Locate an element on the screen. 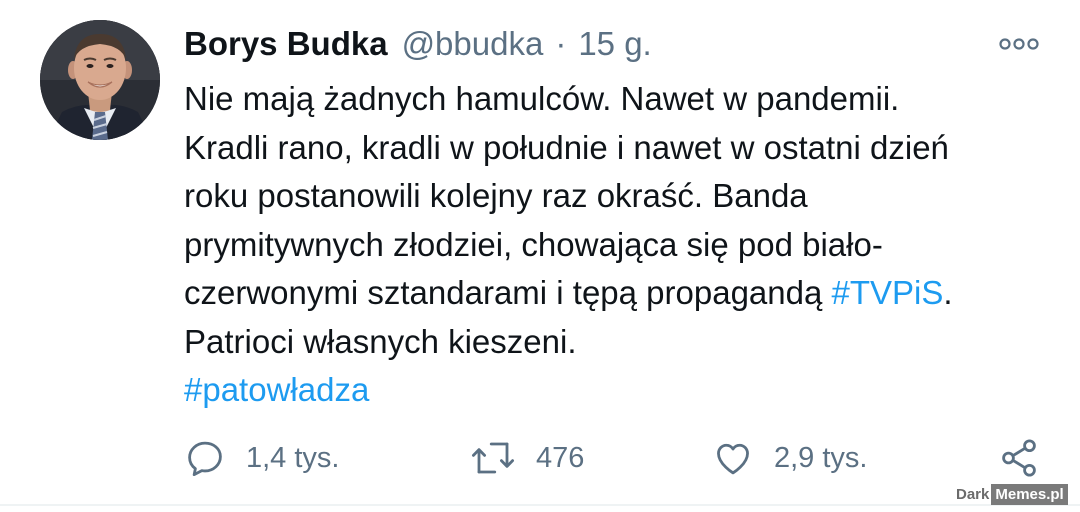 This screenshot has height=512, width=1080. tweet-line-5-suffix: . is located at coordinates (948, 292).